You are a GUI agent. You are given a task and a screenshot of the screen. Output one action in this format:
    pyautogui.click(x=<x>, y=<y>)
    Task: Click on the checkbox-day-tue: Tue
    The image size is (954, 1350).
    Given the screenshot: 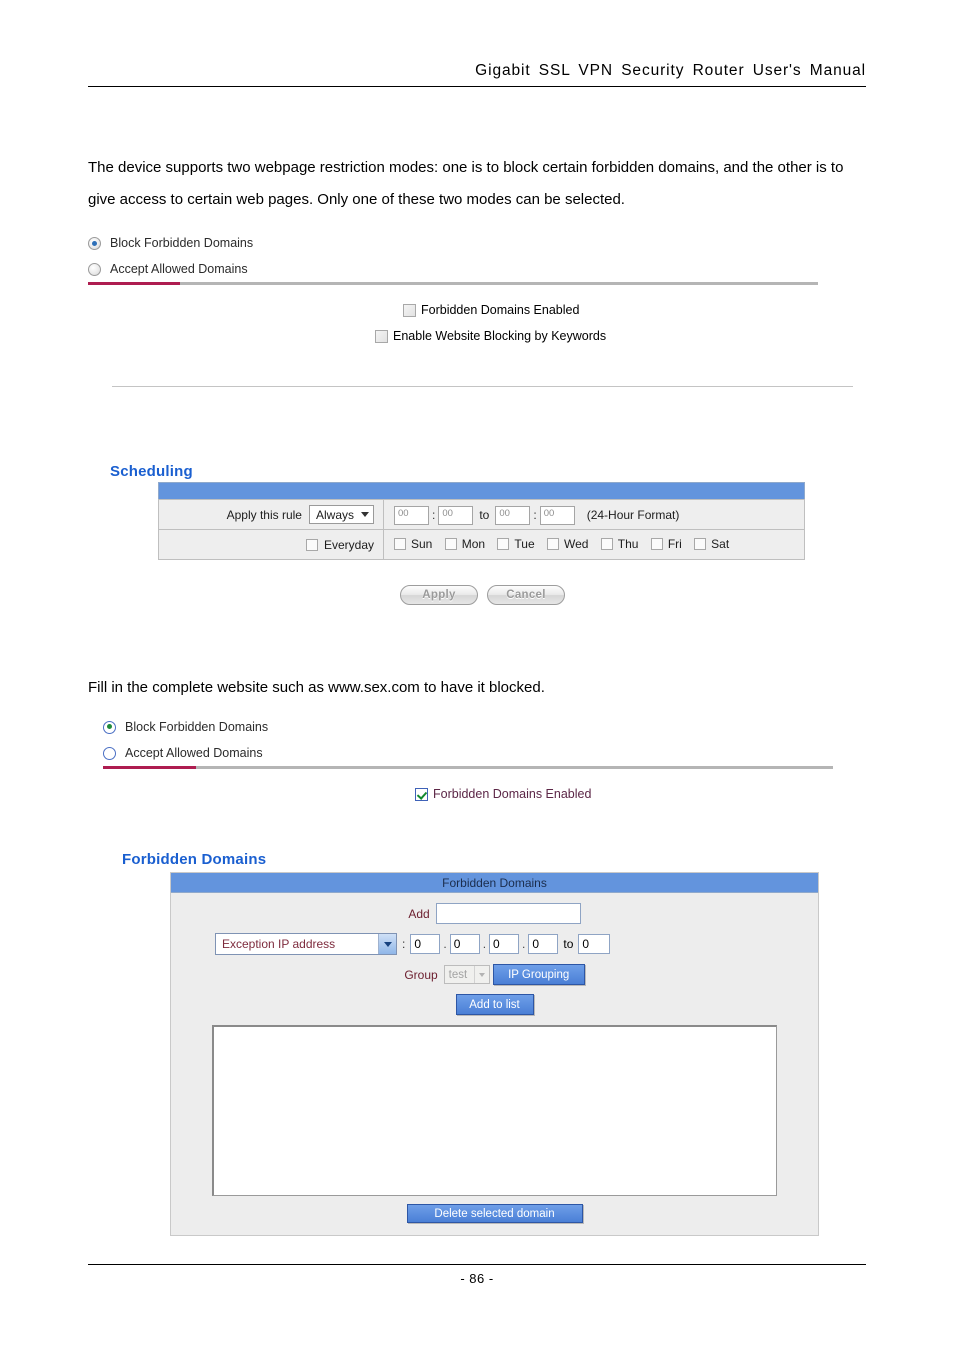 What is the action you would take?
    pyautogui.click(x=516, y=543)
    